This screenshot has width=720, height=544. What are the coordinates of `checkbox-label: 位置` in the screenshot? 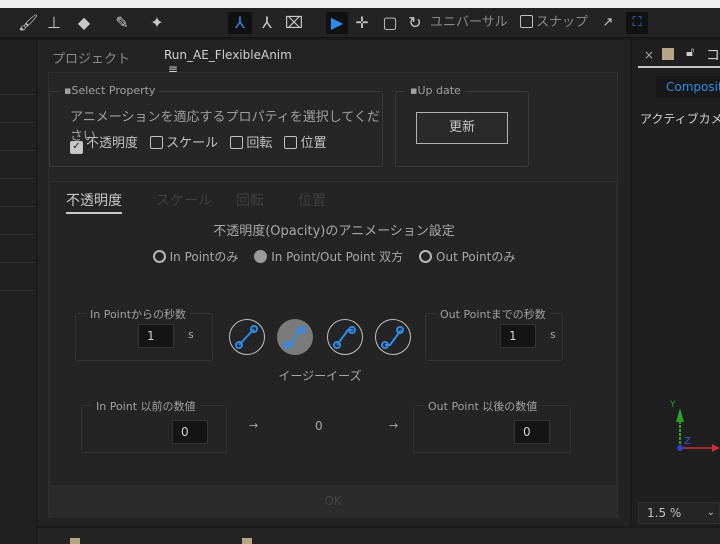 It's located at (313, 143).